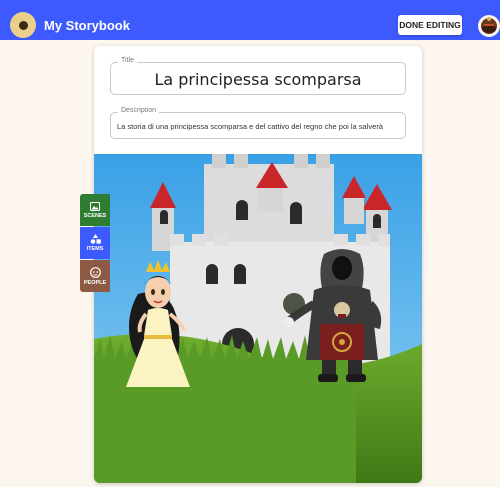 Image resolution: width=500 pixels, height=487 pixels. I want to click on app-title: My Storybook, so click(87, 25).